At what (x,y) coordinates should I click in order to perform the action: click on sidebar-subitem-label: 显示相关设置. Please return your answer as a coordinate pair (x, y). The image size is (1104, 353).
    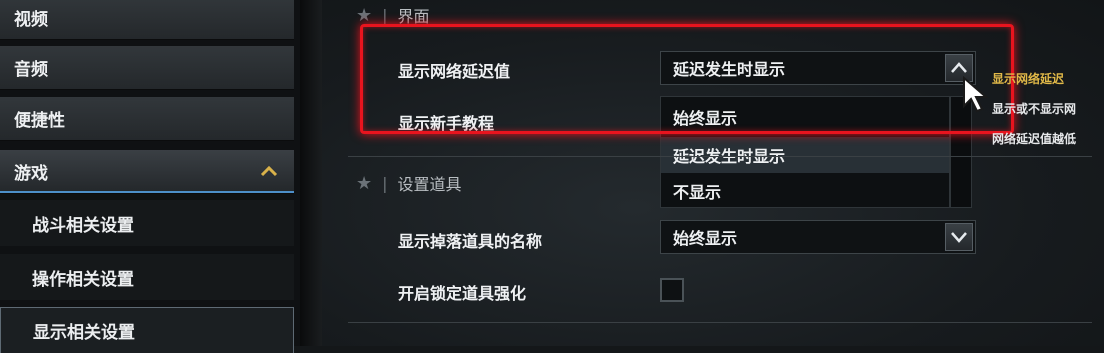
    Looking at the image, I should click on (84, 333).